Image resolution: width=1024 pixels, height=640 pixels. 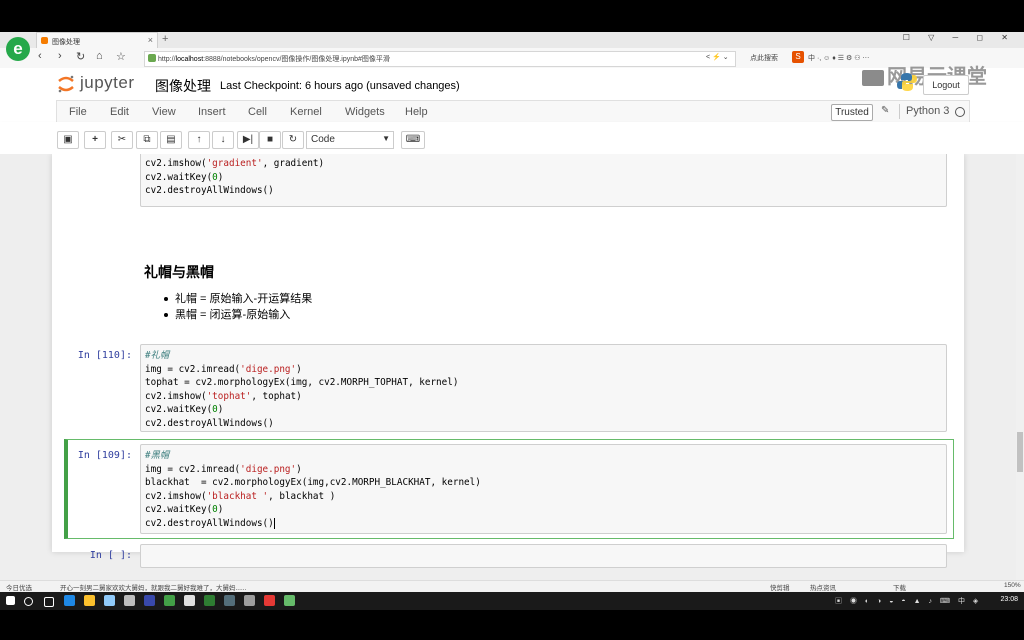 What do you see at coordinates (717, 57) in the screenshot?
I see `share-icon: < ⚡ ⌄` at bounding box center [717, 57].